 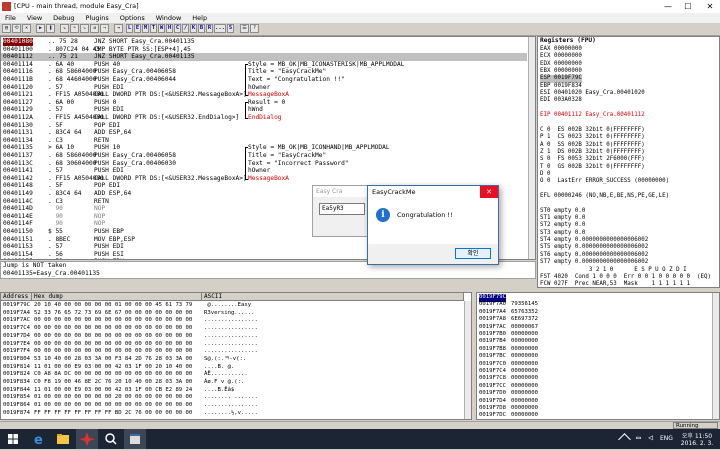 I want to click on menu-file: File, so click(x=10, y=18).